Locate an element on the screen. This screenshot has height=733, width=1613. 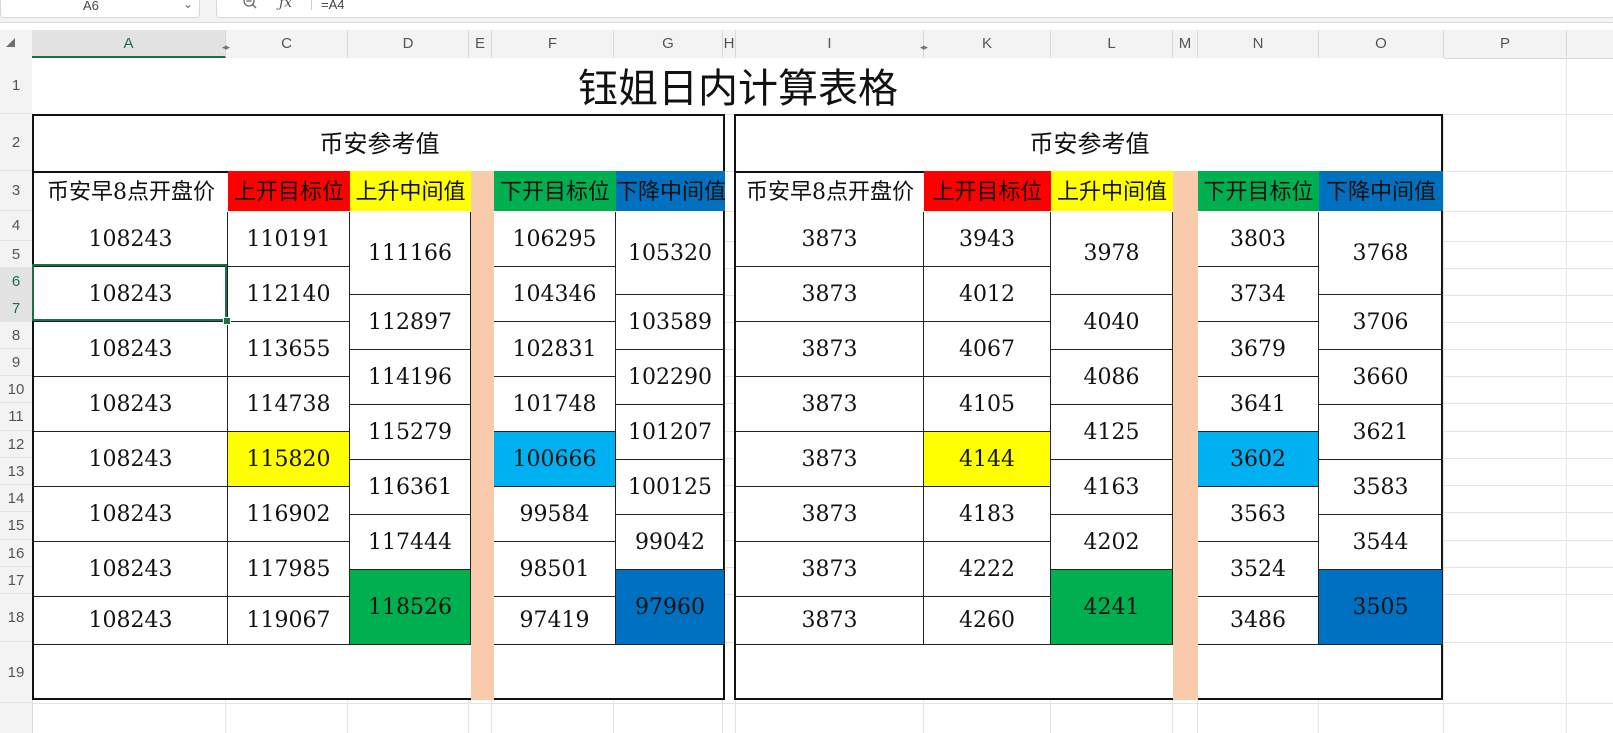
name-box: A6 ⌄ is located at coordinates (100, 9).